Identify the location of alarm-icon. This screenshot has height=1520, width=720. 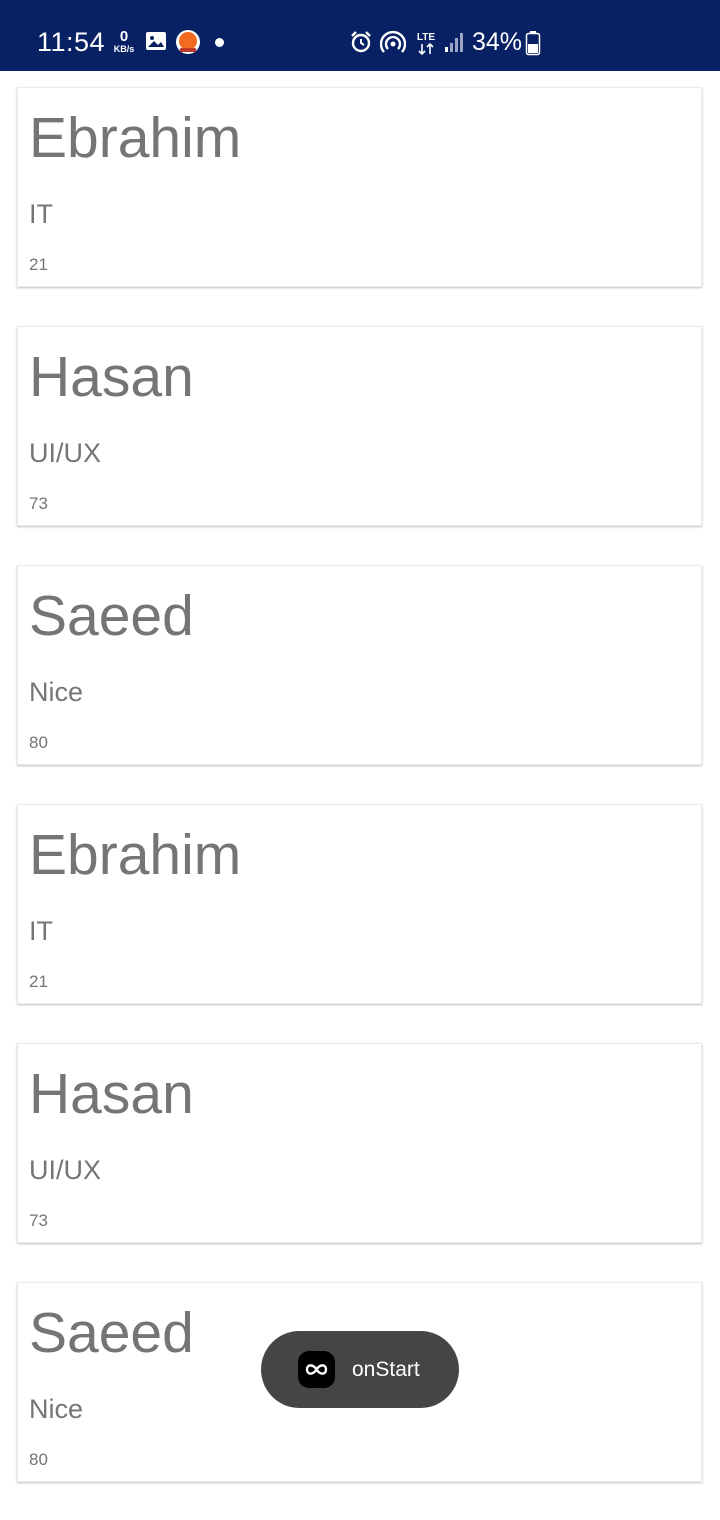
(361, 42).